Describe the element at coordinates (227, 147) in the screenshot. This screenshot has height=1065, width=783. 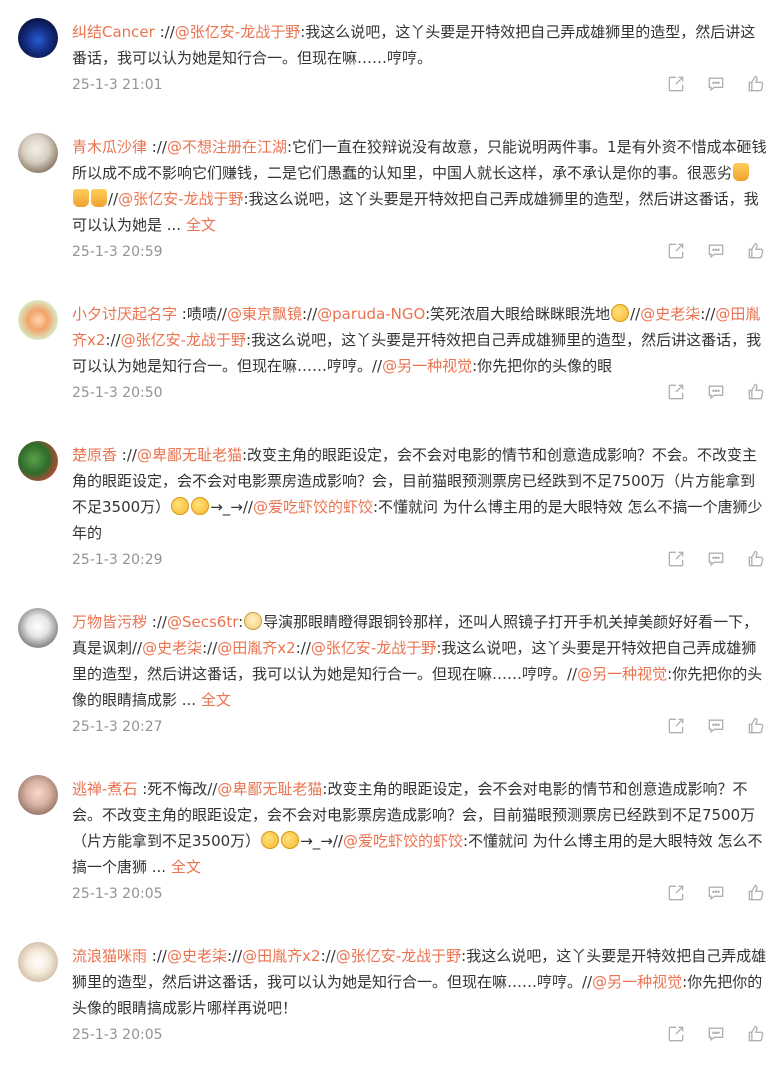
I see `mention-link: @不想注册在江湖` at that location.